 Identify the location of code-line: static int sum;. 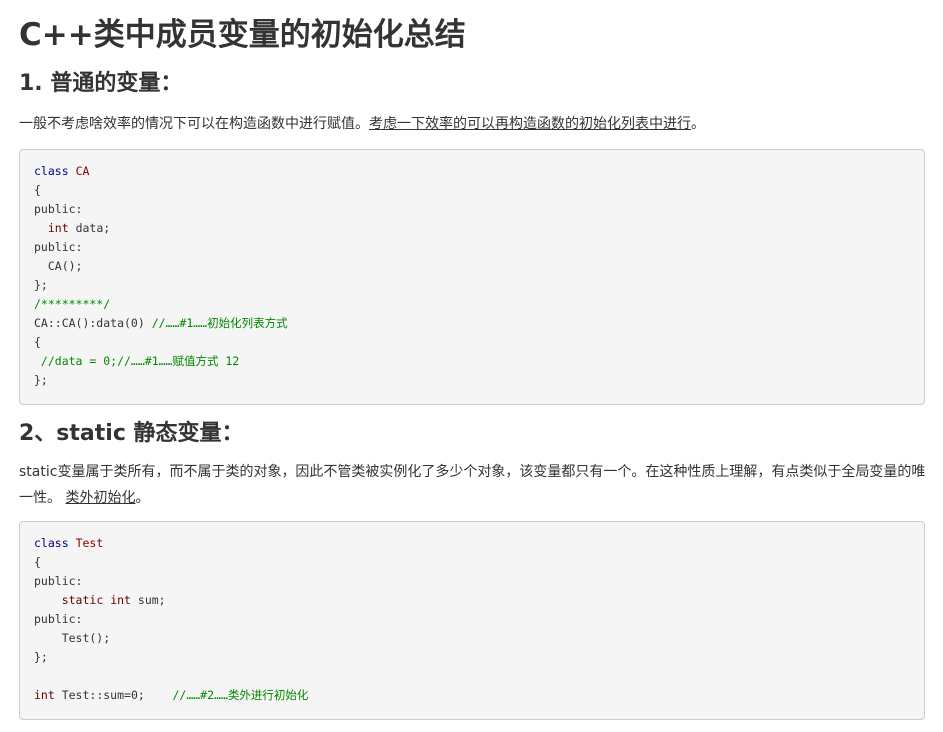
(113, 600).